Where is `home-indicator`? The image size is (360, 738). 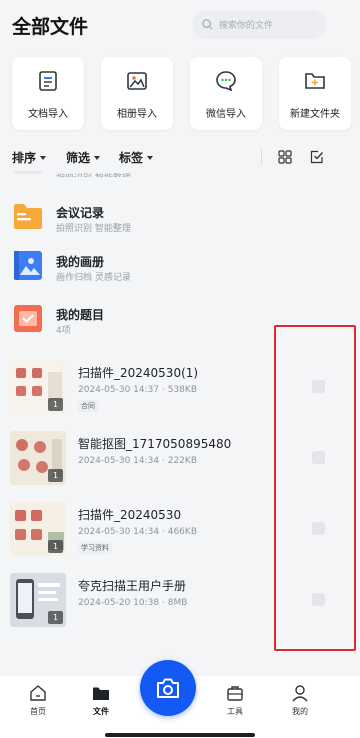 home-indicator is located at coordinates (180, 735).